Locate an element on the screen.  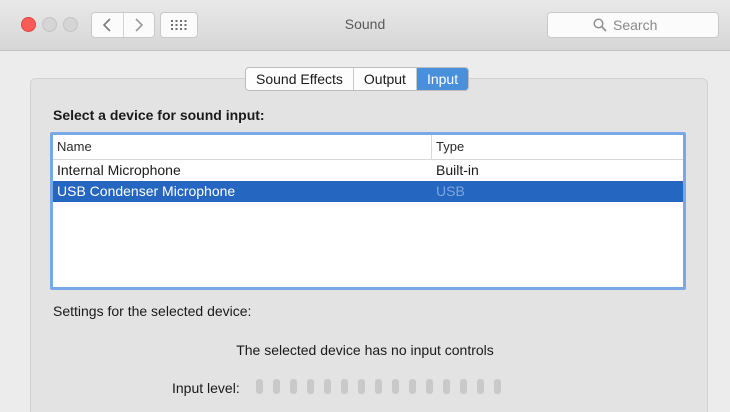
tab-bar: Sound Effects Output Input is located at coordinates (357, 79).